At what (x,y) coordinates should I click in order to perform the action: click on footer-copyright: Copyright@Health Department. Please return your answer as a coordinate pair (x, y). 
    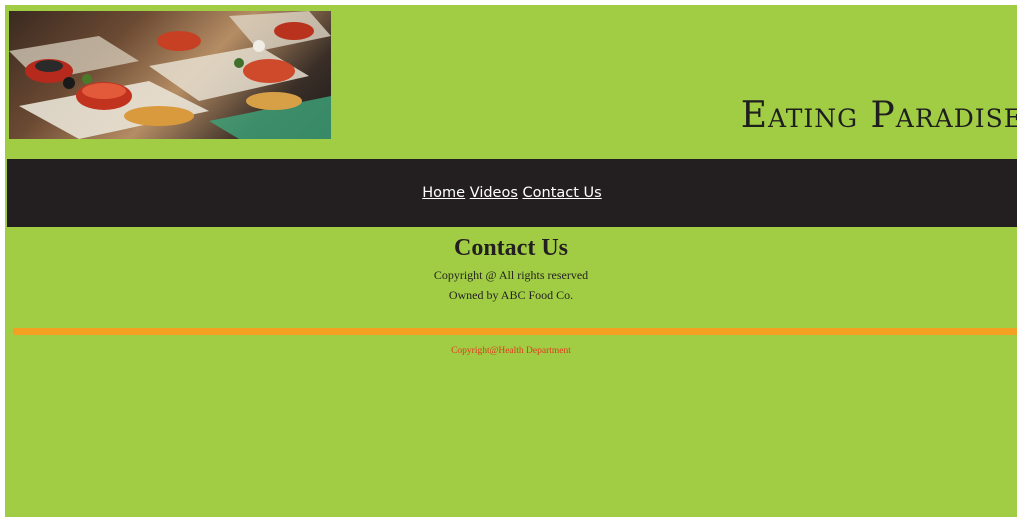
    Looking at the image, I should click on (511, 351).